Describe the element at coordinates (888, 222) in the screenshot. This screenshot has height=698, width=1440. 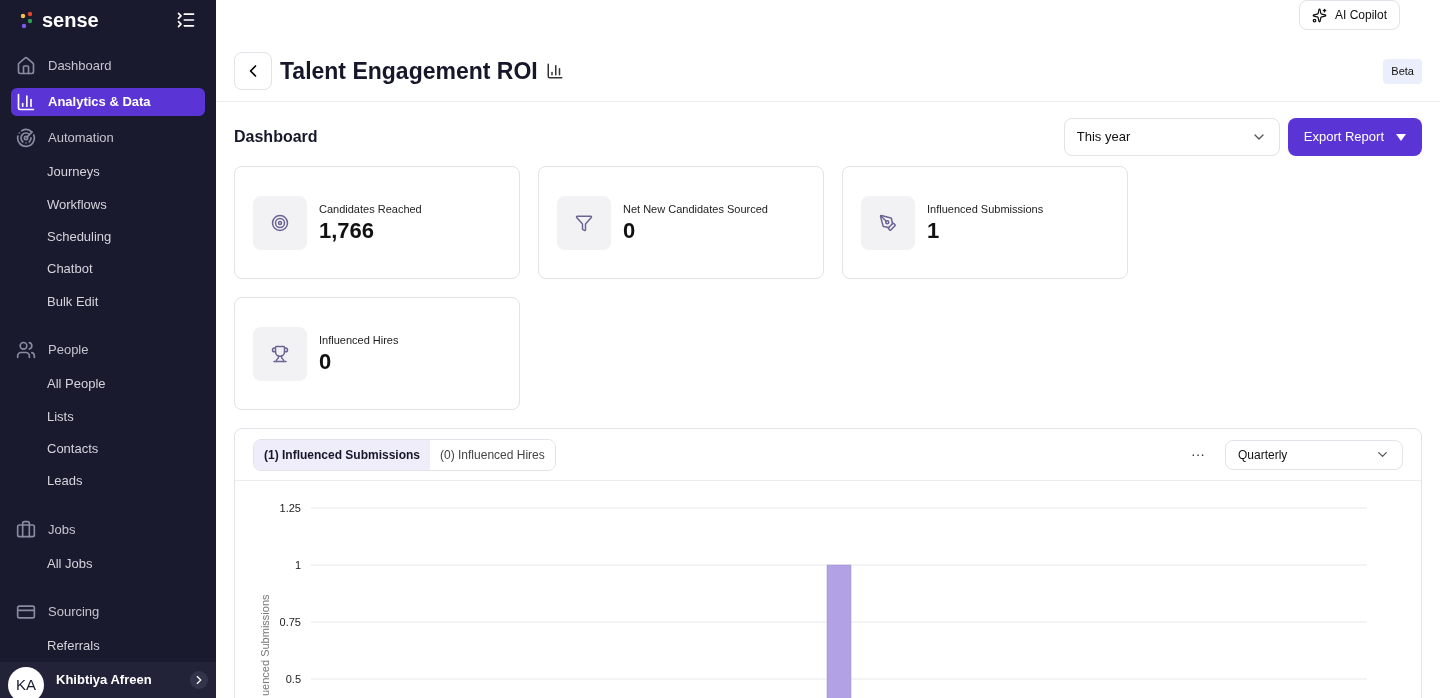
I see `pen-icon` at that location.